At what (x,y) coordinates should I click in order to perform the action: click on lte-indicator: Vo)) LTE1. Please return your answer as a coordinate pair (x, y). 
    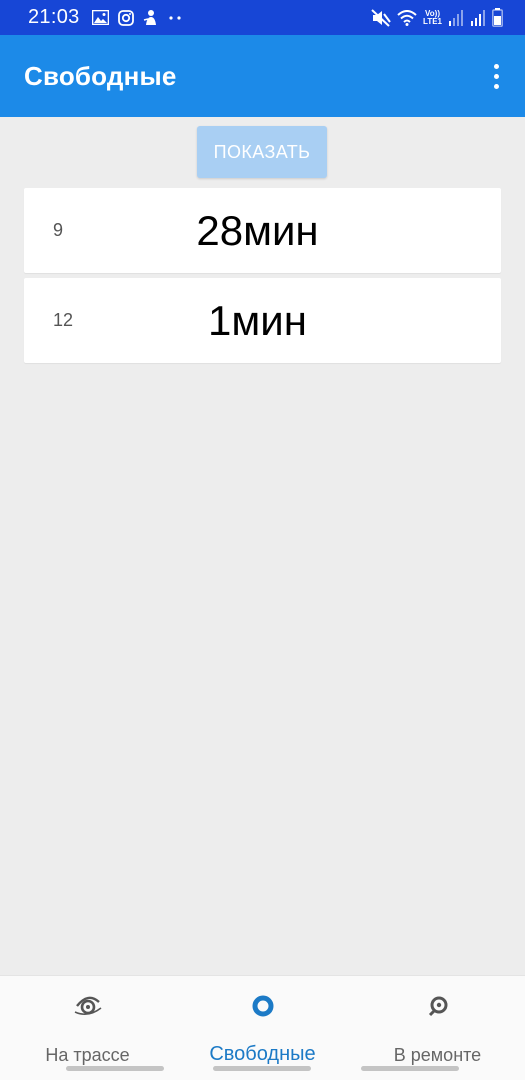
    Looking at the image, I should click on (432, 17).